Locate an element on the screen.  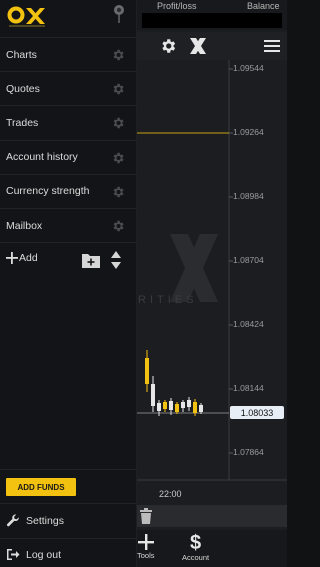
settings-item: Settings is located at coordinates (35, 521).